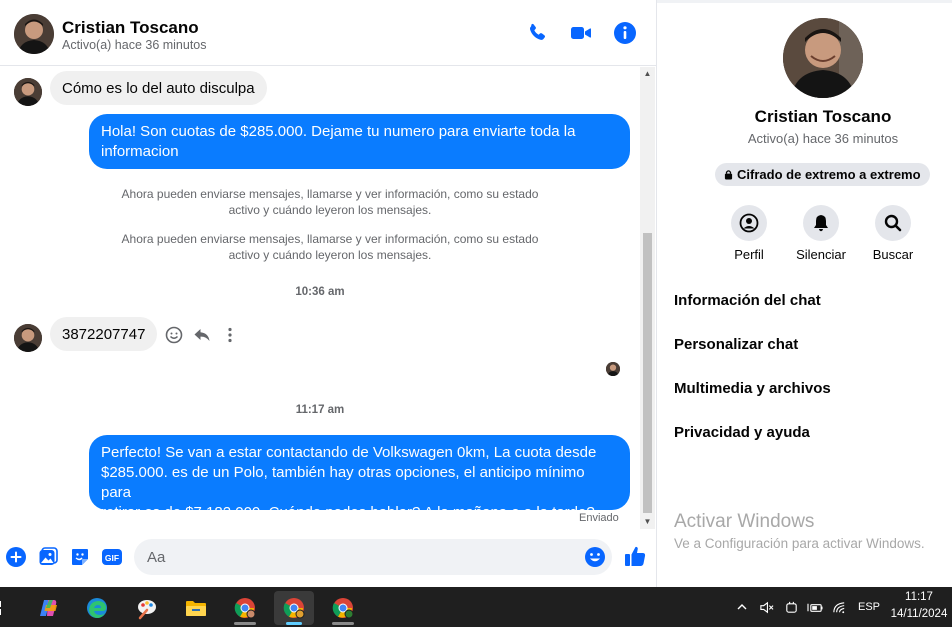 The height and width of the screenshot is (627, 952). Describe the element at coordinates (320, 410) in the screenshot. I see `message-timestamp: 11:17 am` at that location.